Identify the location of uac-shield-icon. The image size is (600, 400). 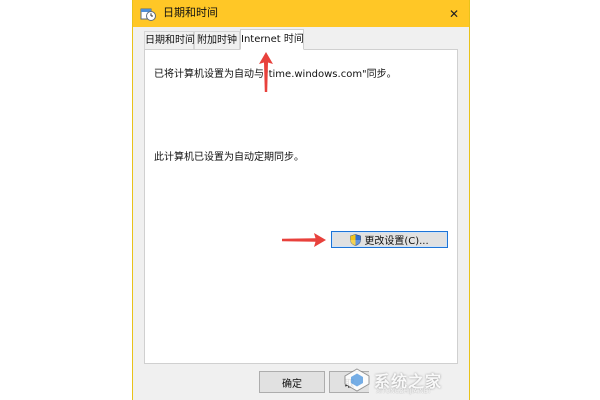
(356, 239).